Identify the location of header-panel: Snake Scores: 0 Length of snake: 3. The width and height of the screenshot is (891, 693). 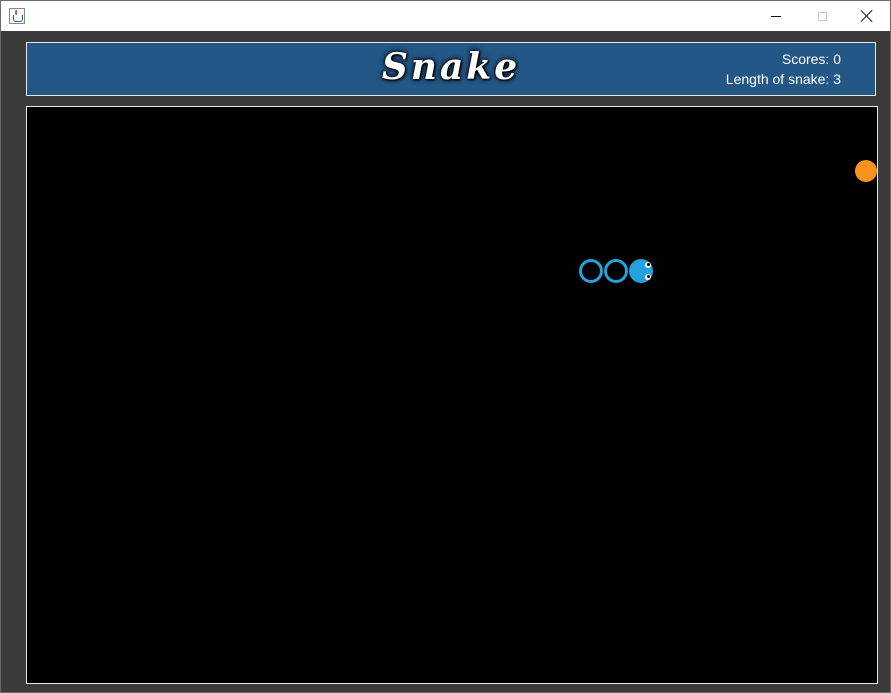
(451, 69).